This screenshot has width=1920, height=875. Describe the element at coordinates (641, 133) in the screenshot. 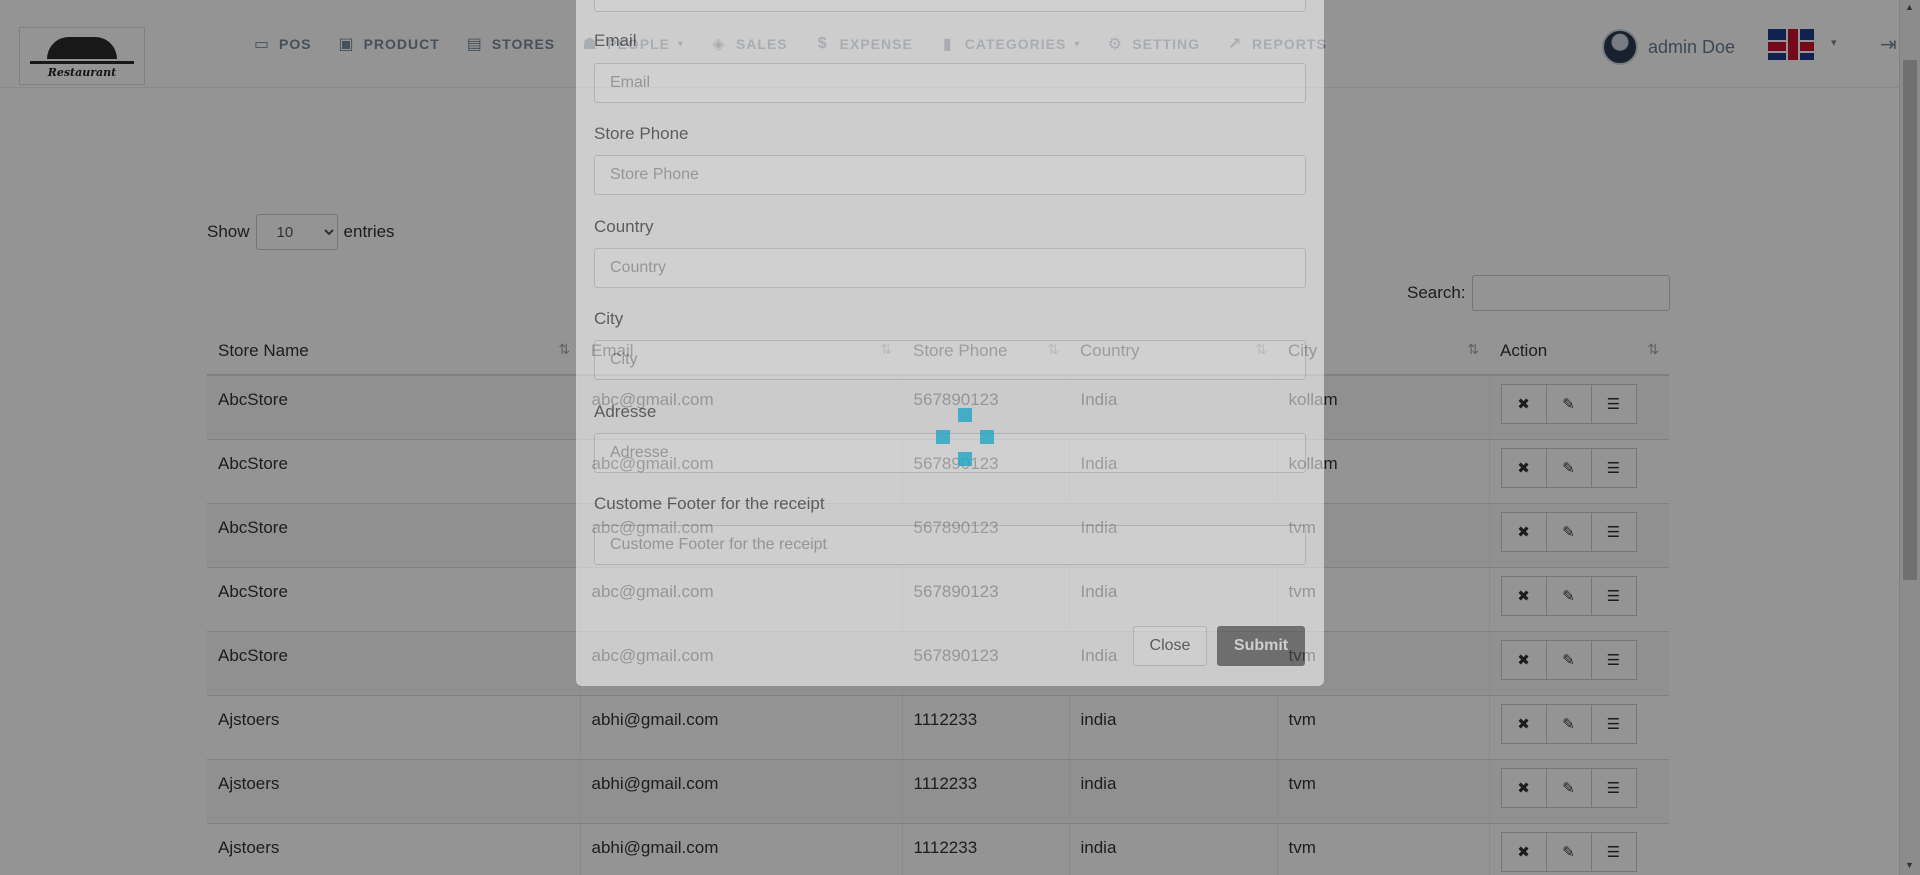

I see `store-phone-label: Store Phone` at that location.